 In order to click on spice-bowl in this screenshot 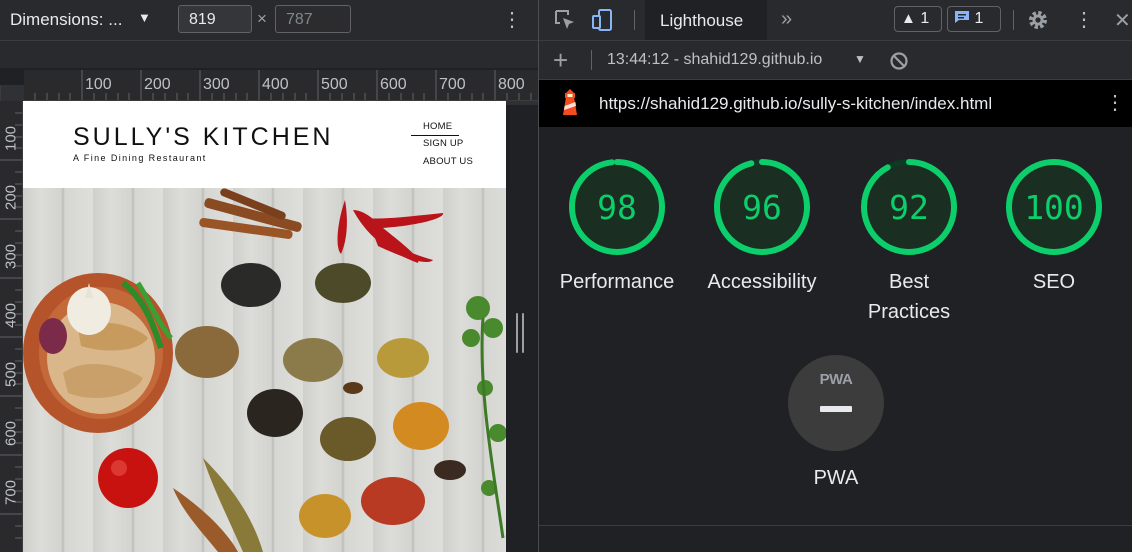, I will do `click(98, 353)`.